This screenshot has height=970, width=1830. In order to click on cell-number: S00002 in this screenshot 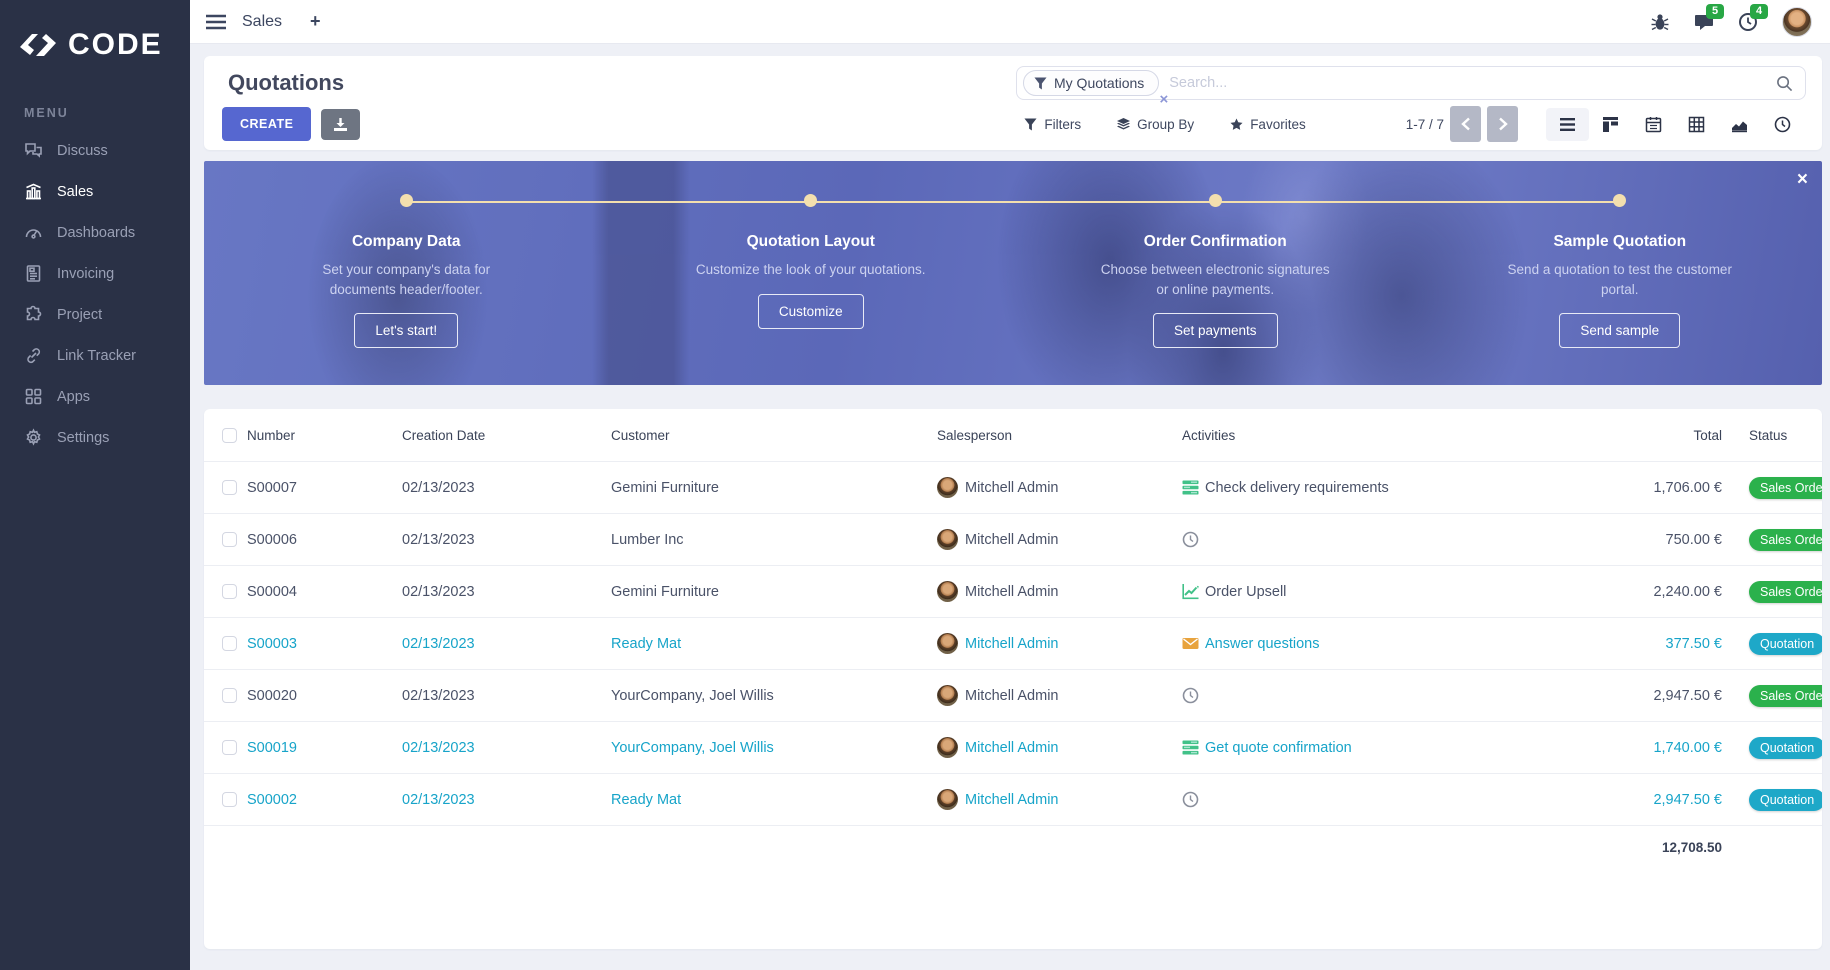, I will do `click(272, 799)`.